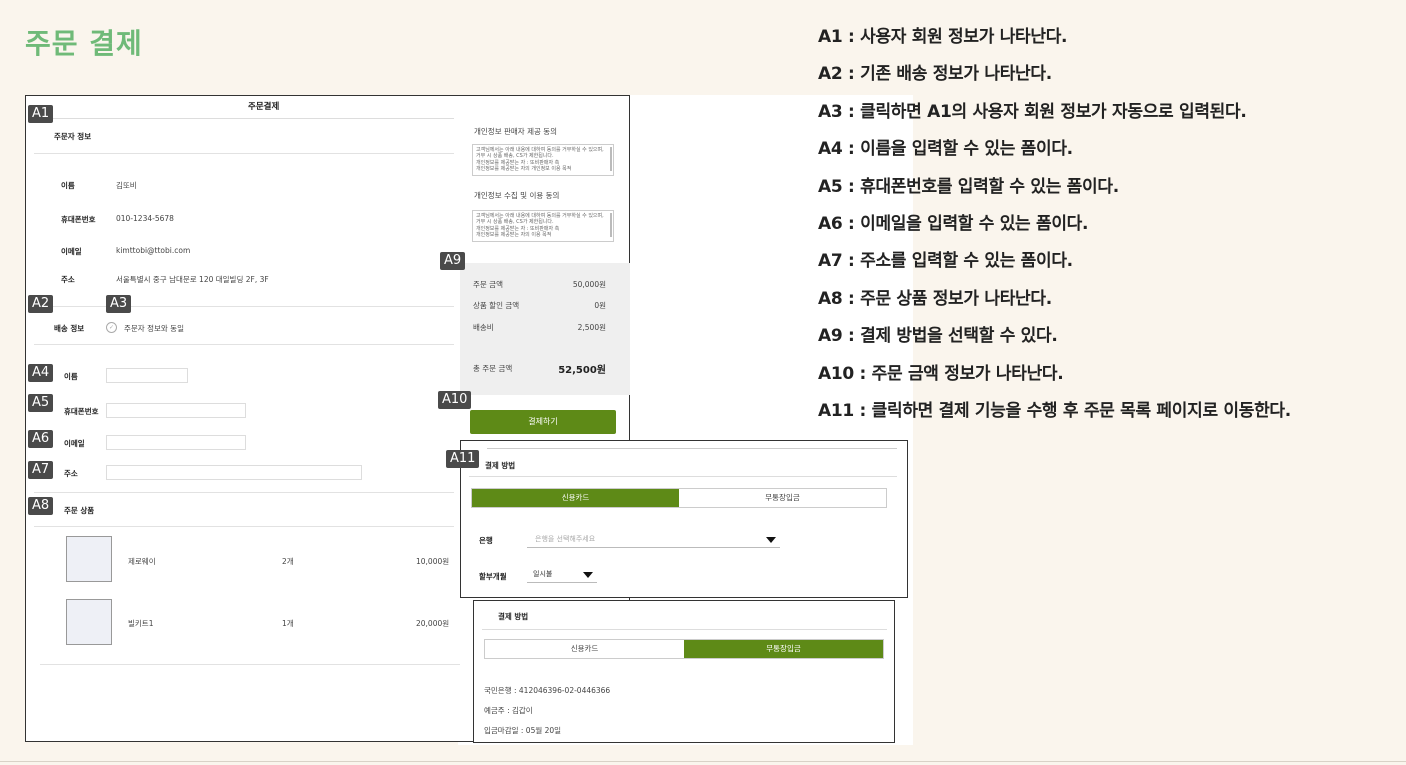  Describe the element at coordinates (562, 575) in the screenshot. I see `installment-select: 일시불` at that location.